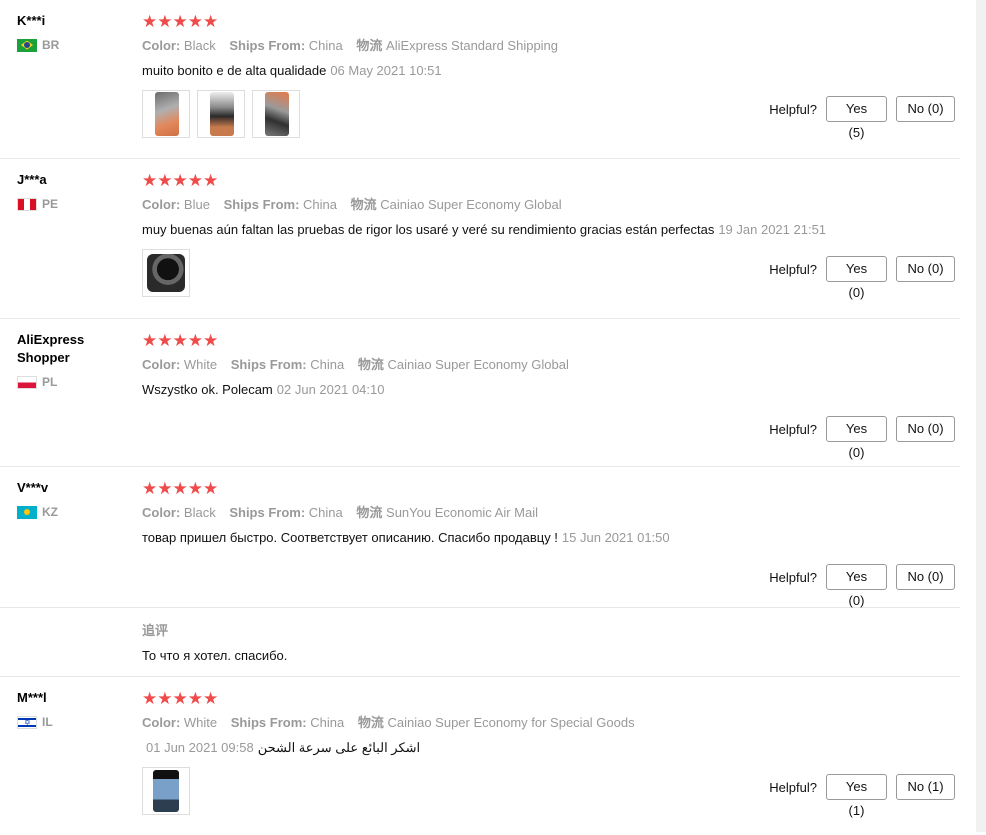  I want to click on reviewer-info: V***v KZ, so click(72, 499).